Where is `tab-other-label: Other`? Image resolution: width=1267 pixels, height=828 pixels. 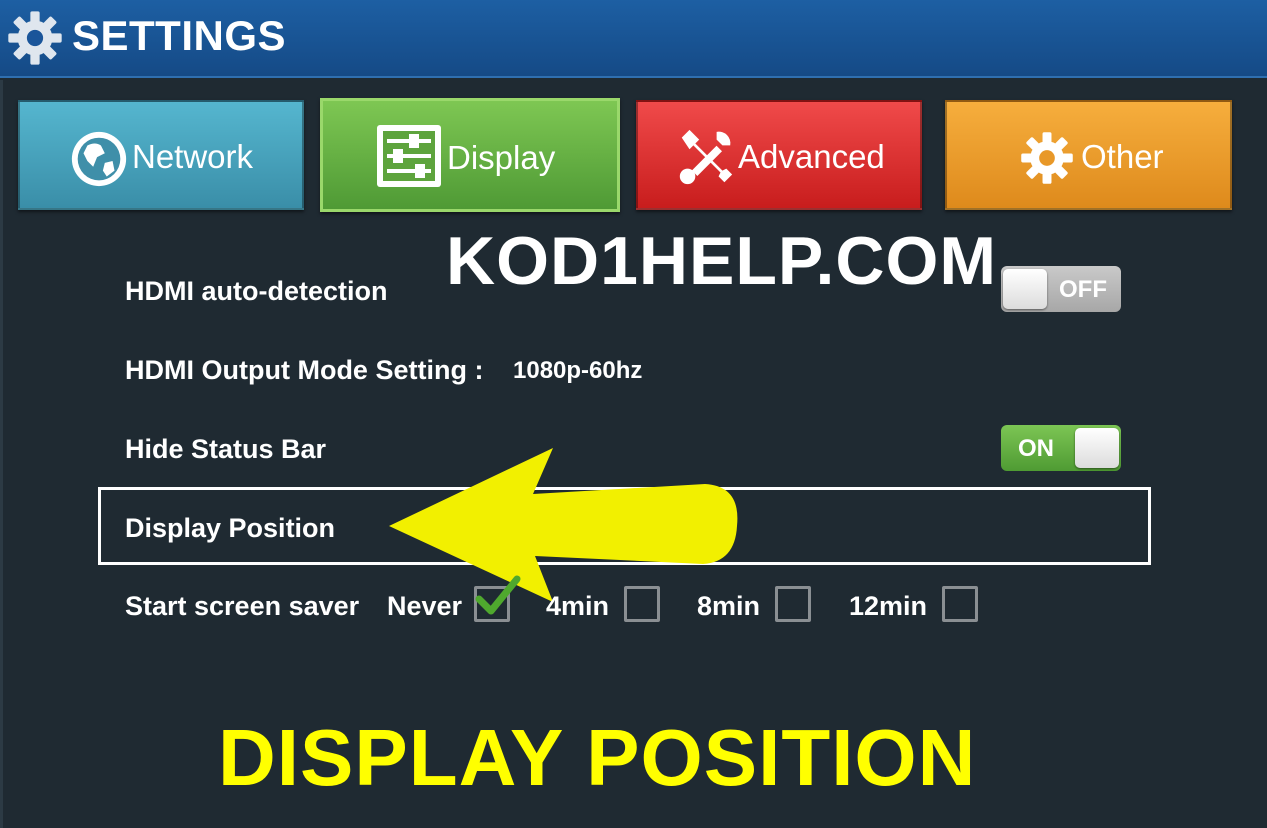 tab-other-label: Other is located at coordinates (1122, 156).